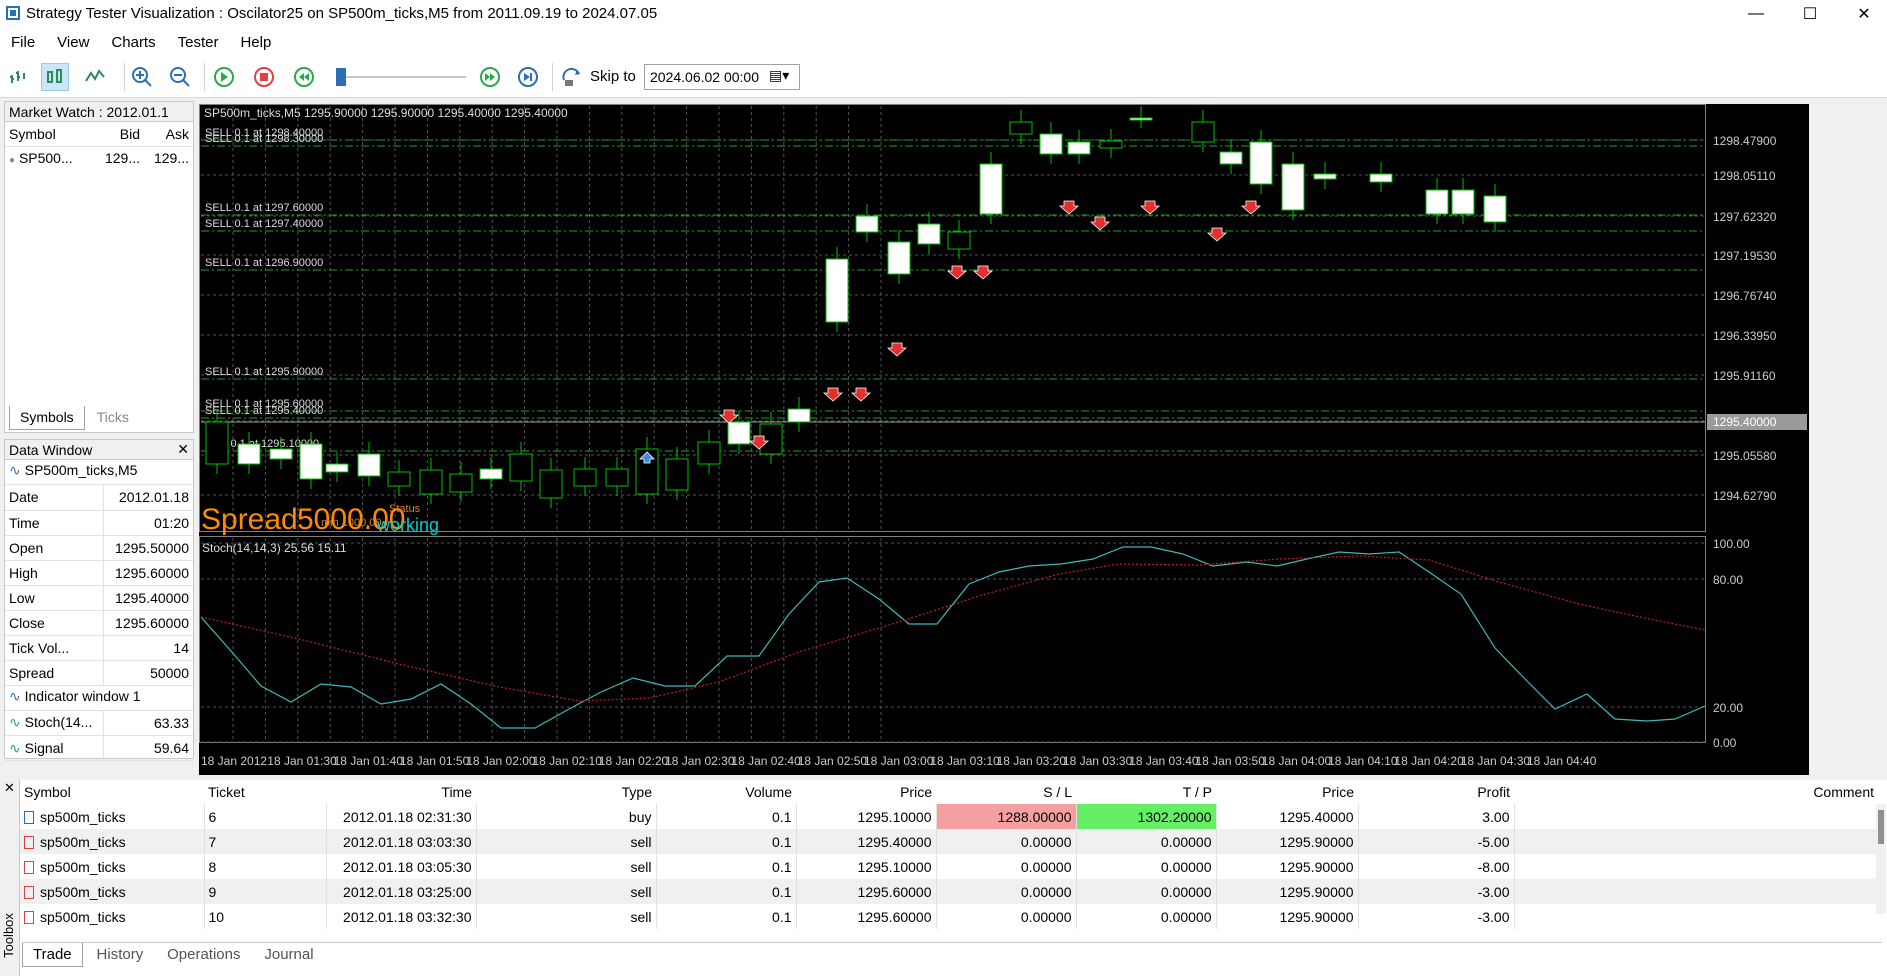  Describe the element at coordinates (1006, 792) in the screenshot. I see `col-header: S / L` at that location.